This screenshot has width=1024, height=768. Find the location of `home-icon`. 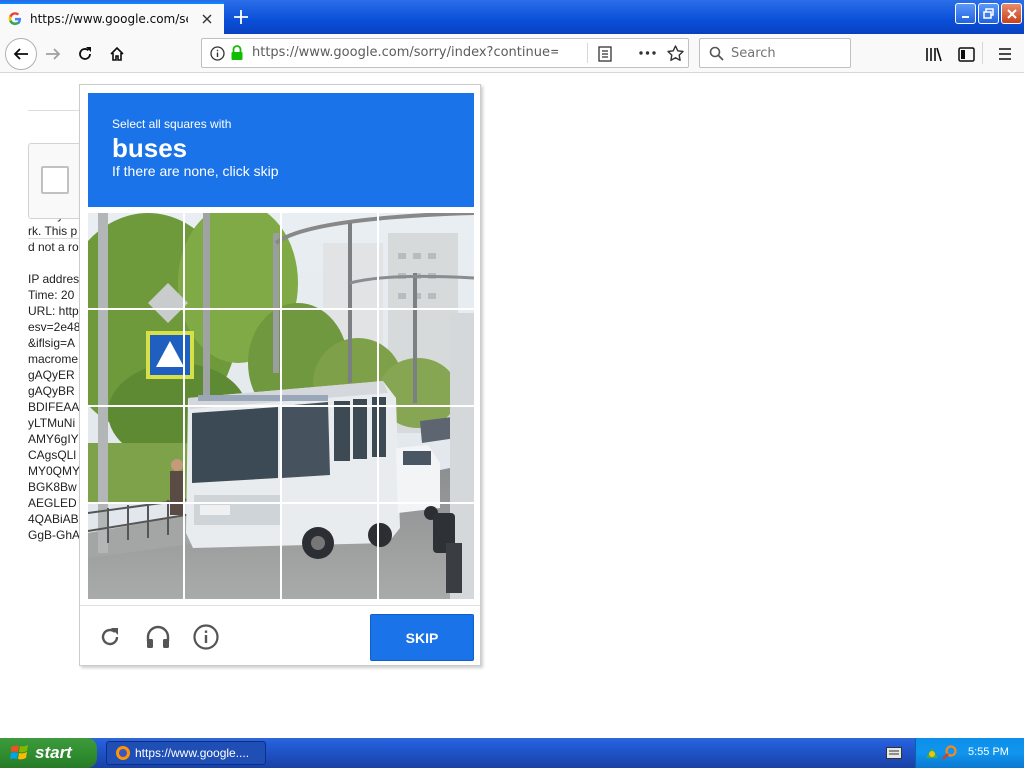

home-icon is located at coordinates (117, 53).